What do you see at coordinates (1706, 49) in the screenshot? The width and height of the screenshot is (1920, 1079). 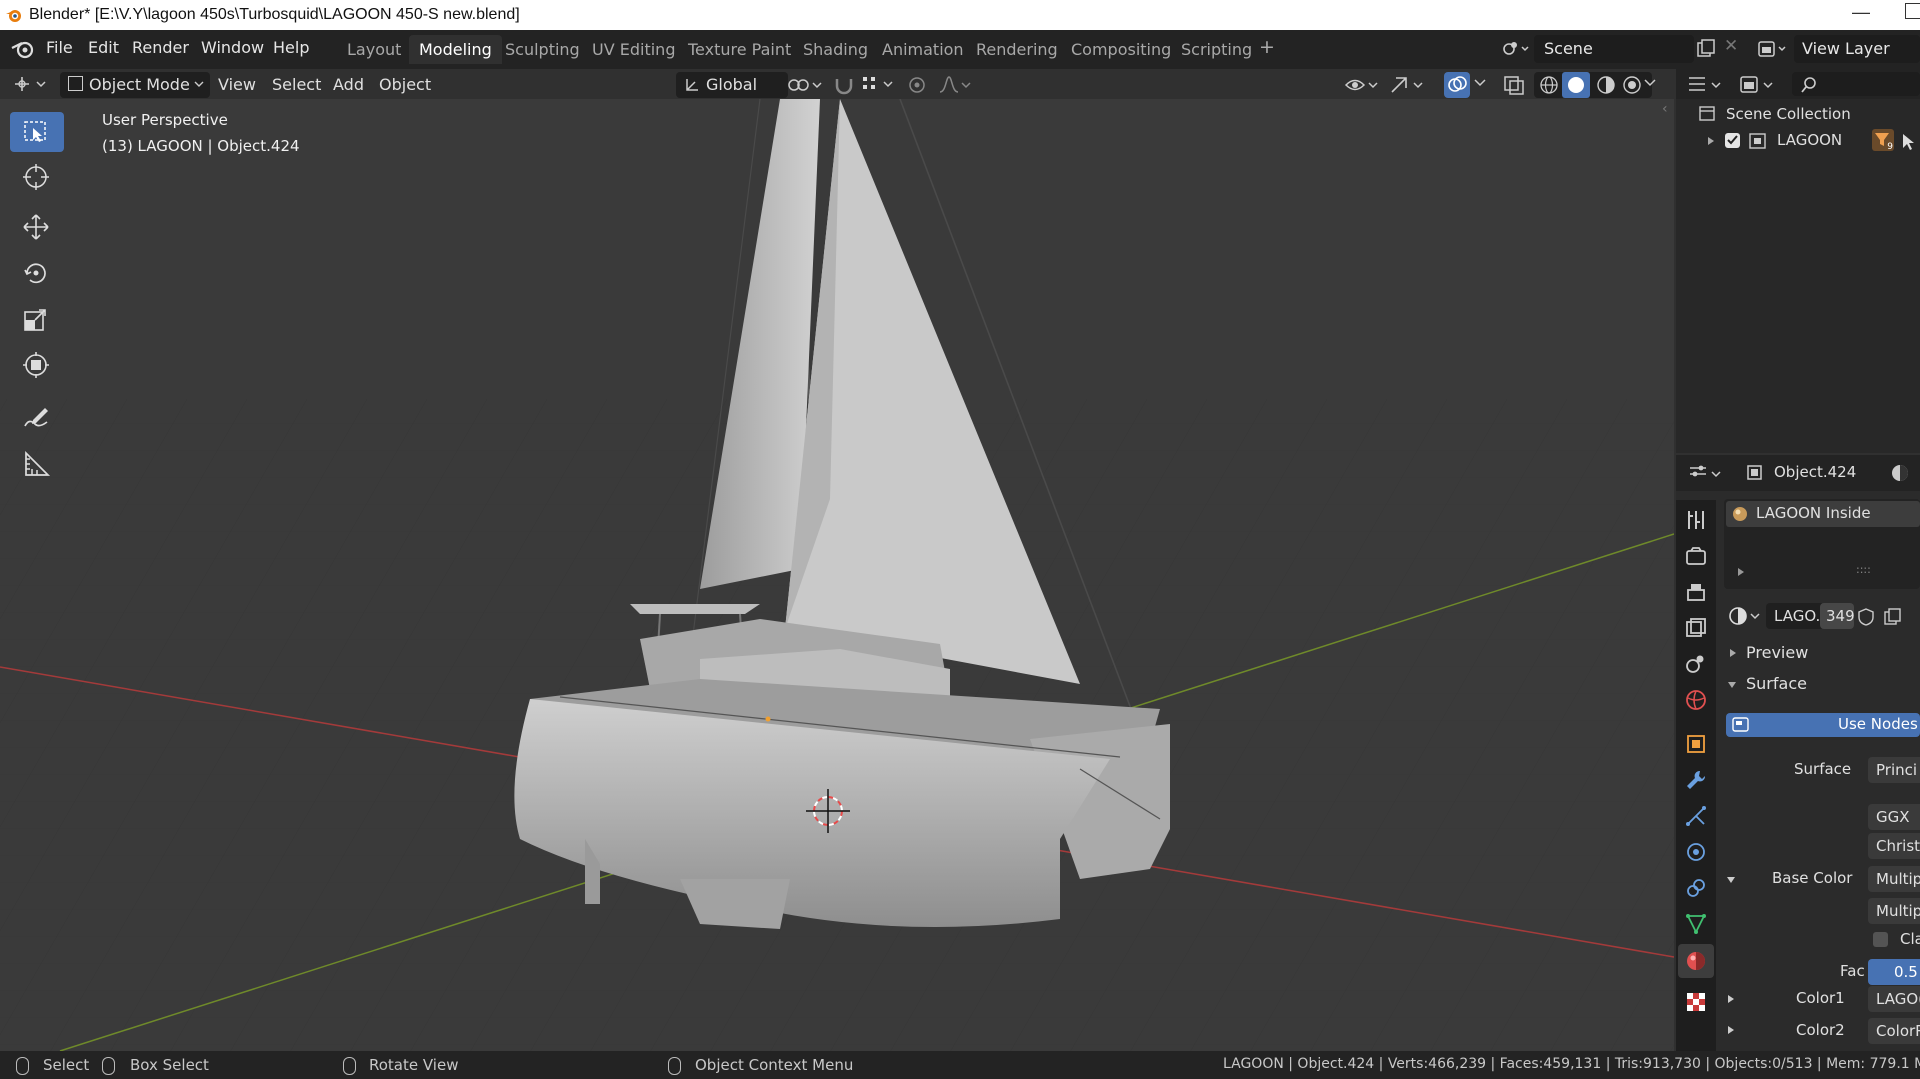 I see `new-scene-icon` at bounding box center [1706, 49].